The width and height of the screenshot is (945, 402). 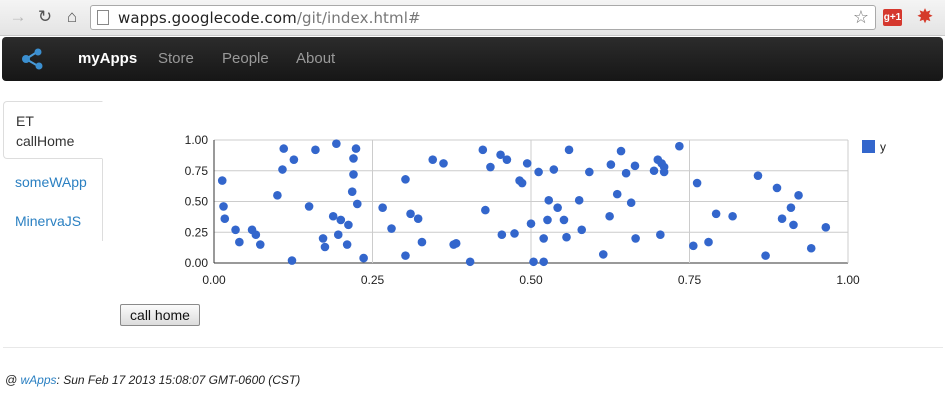 What do you see at coordinates (18, 17) in the screenshot?
I see `back-arrow-icon: →` at bounding box center [18, 17].